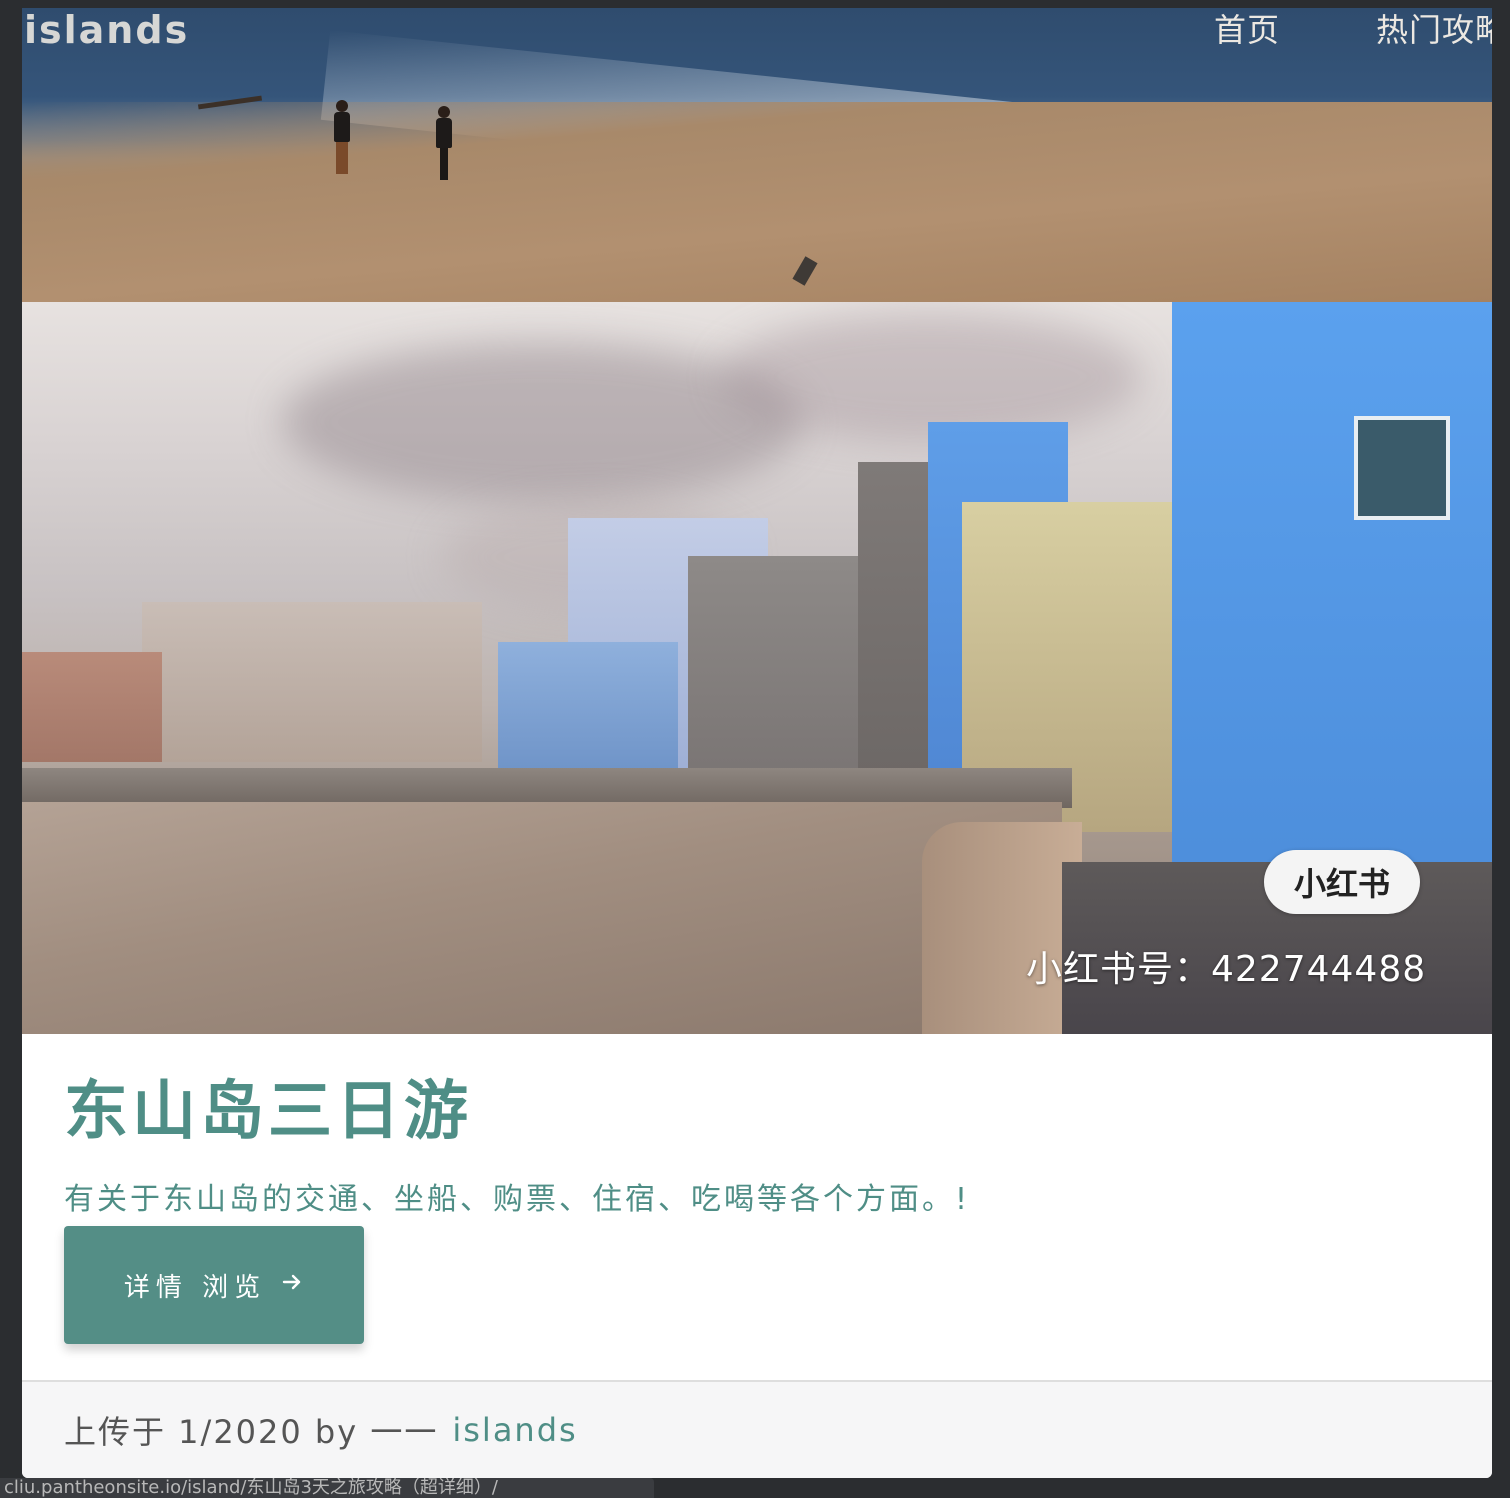 The width and height of the screenshot is (1510, 1498). I want to click on window-frame-right, so click(1501, 749).